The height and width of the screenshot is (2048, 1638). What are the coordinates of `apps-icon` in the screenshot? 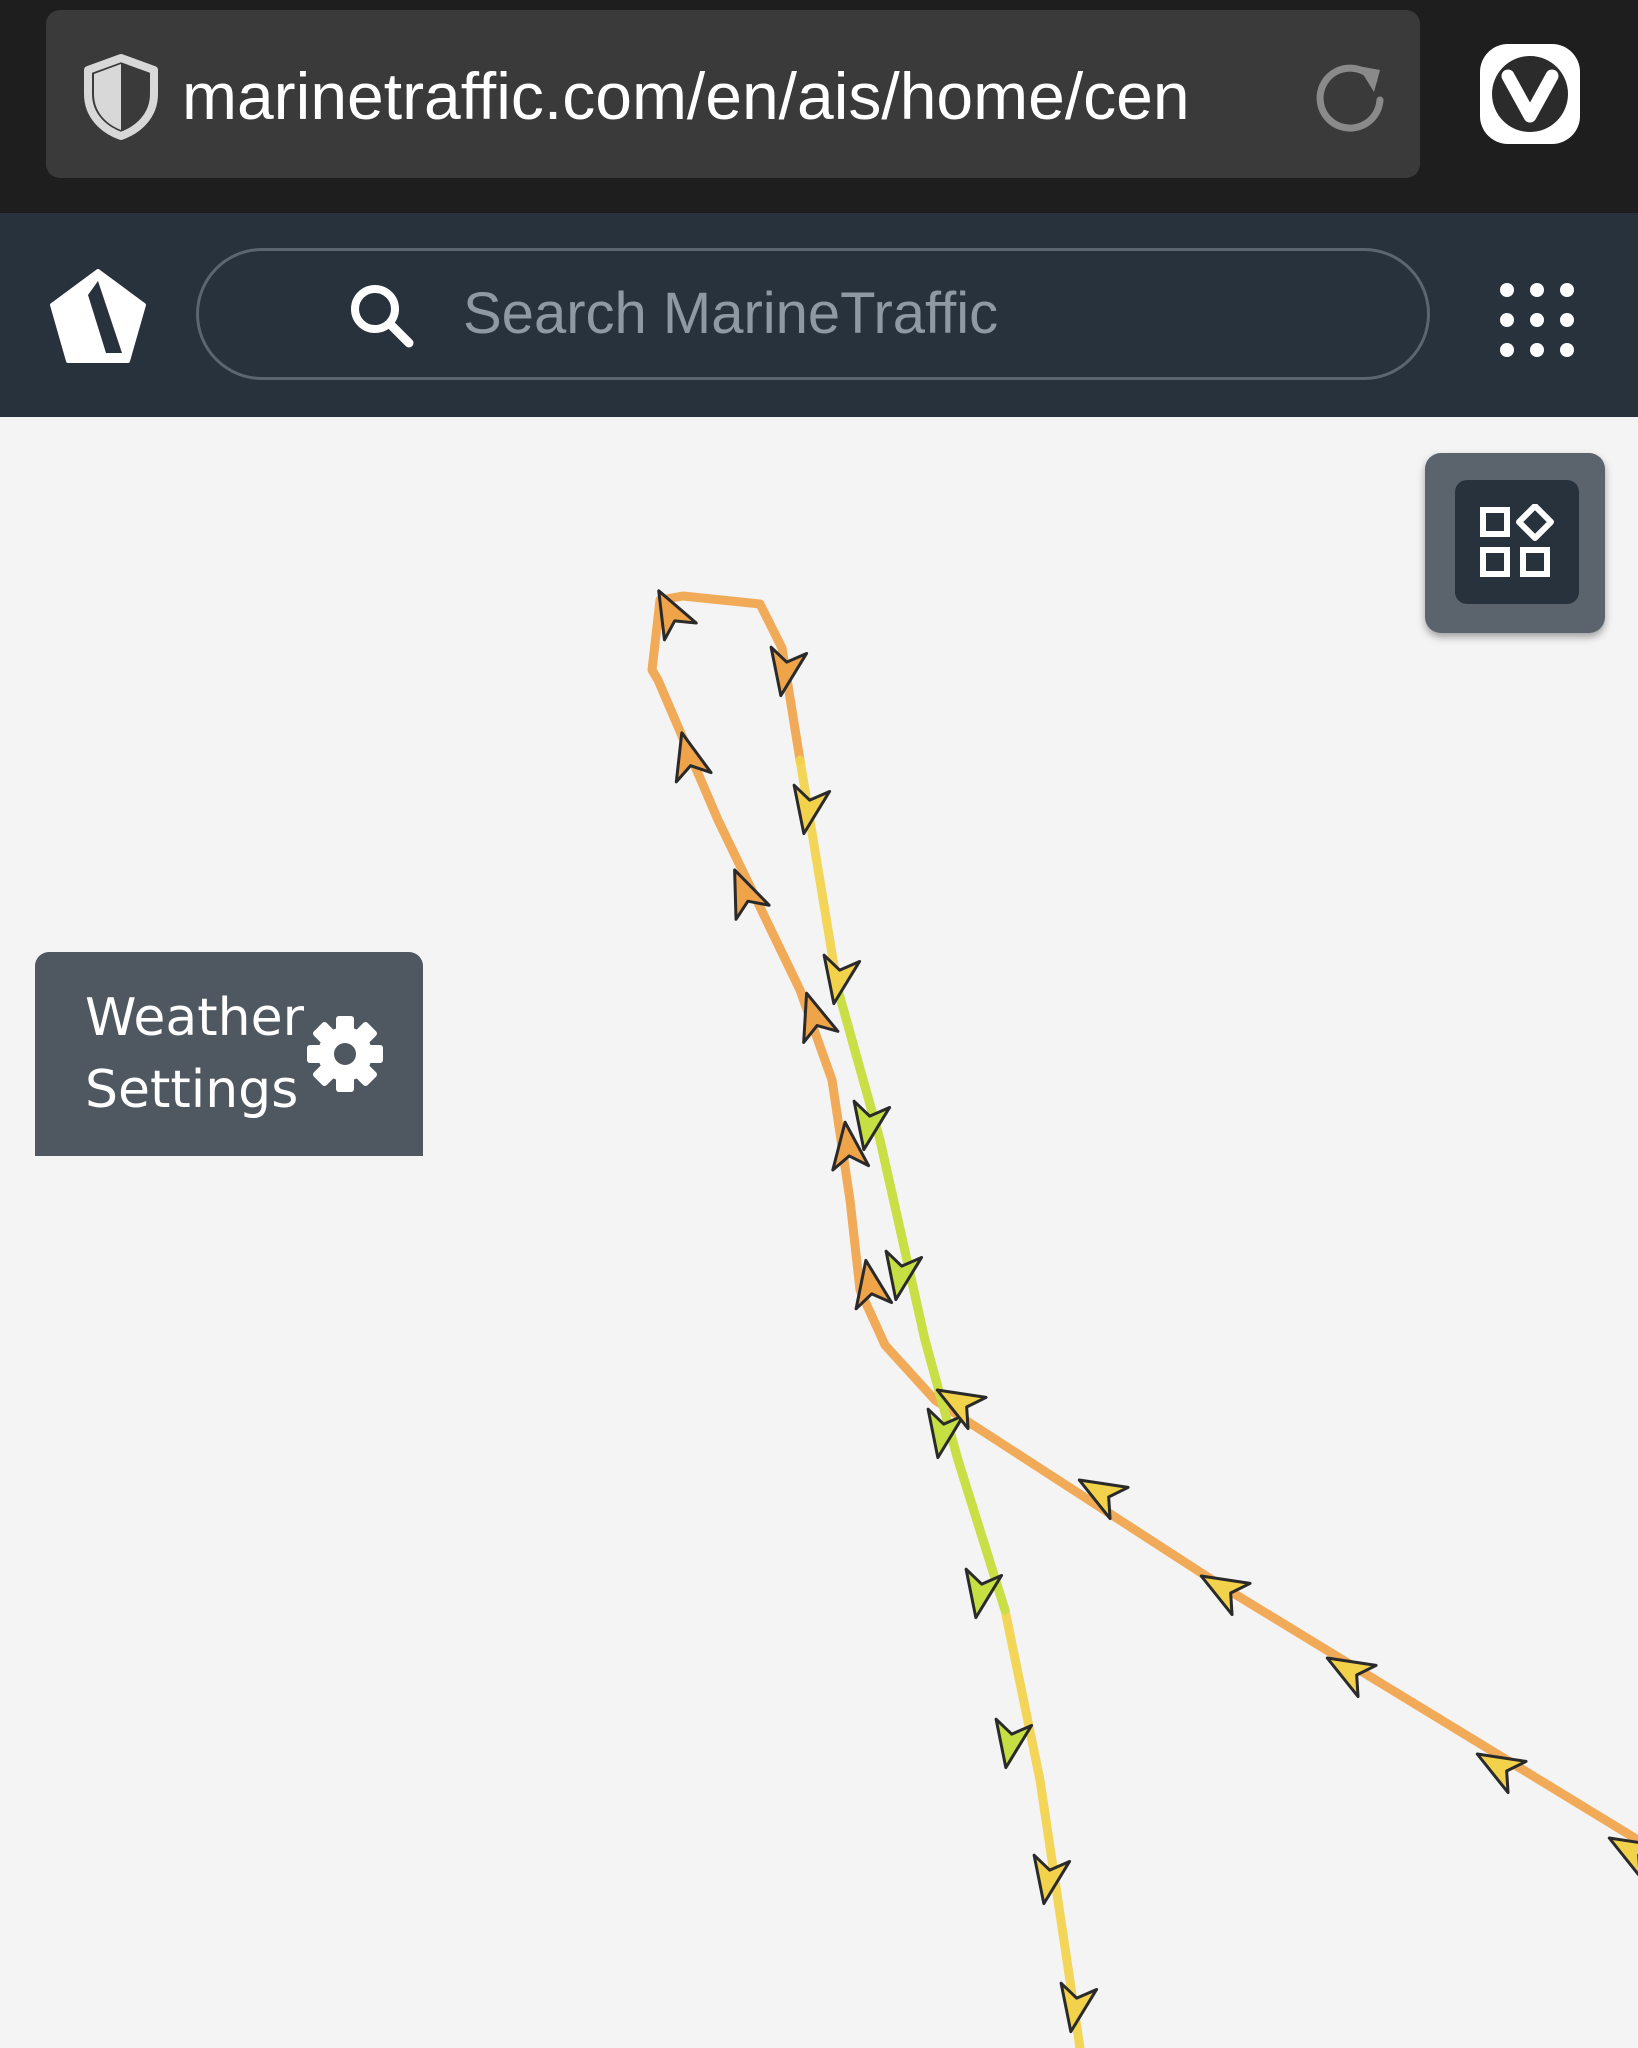 It's located at (1537, 320).